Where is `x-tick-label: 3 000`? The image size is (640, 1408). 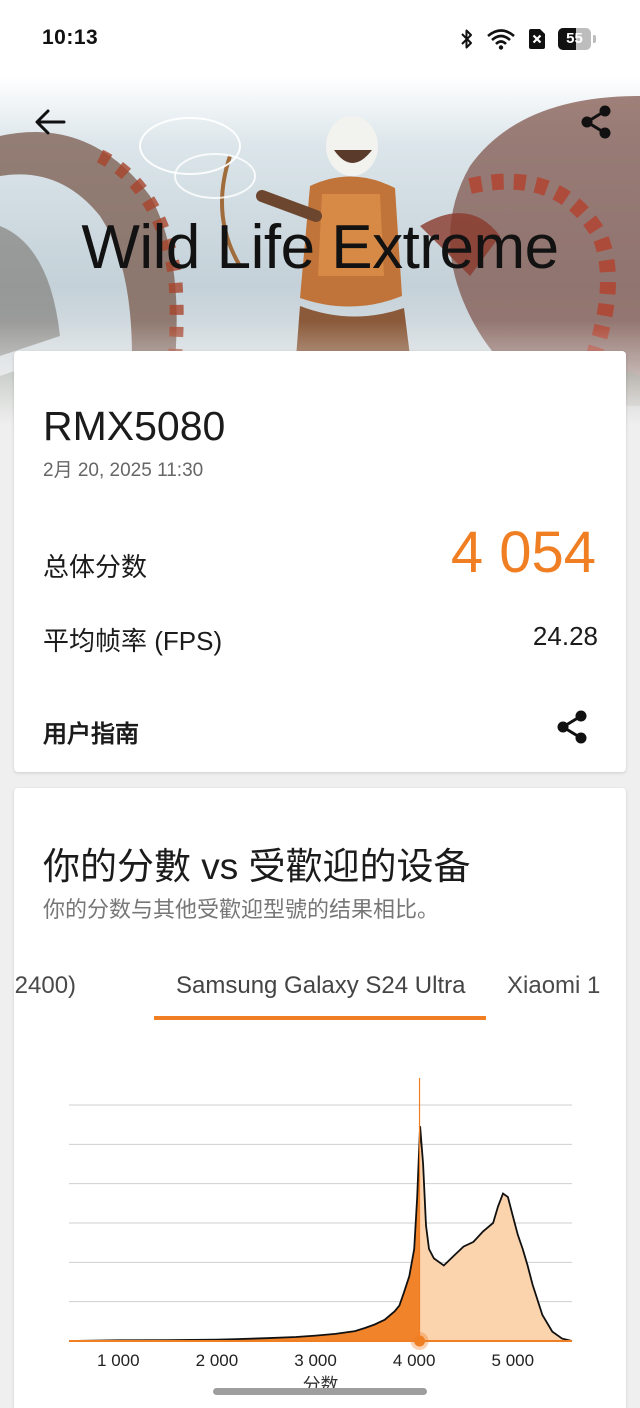 x-tick-label: 3 000 is located at coordinates (315, 1360).